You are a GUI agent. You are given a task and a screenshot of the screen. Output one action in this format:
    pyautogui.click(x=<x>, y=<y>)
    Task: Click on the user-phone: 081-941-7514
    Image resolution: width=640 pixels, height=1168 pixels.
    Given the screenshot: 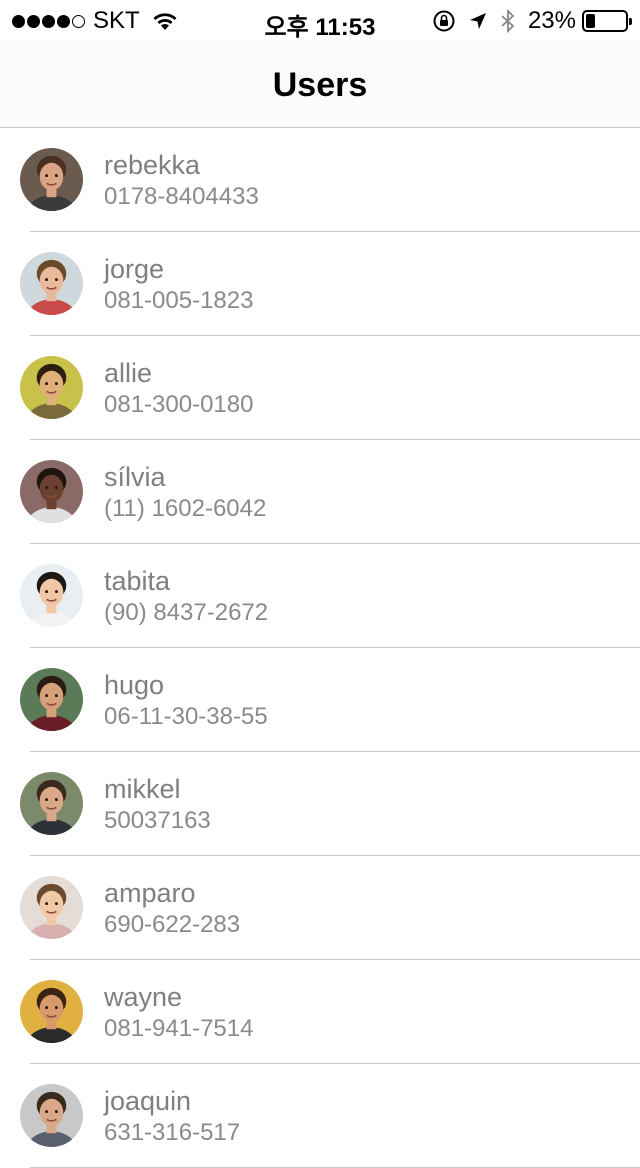 What is the action you would take?
    pyautogui.click(x=179, y=1028)
    